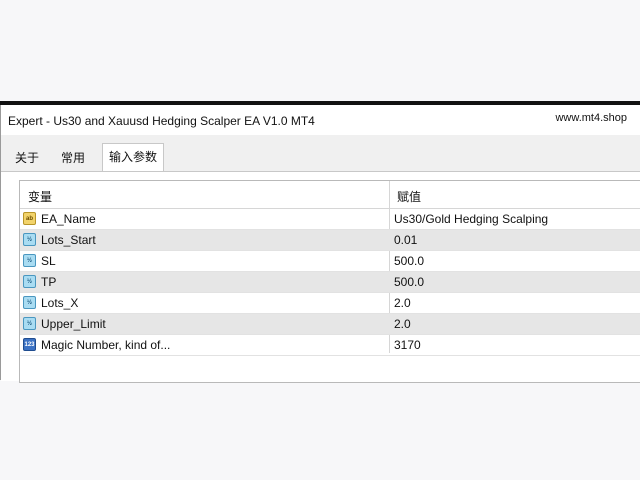  What do you see at coordinates (330, 219) in the screenshot?
I see `table-row: ab EA_Name Us30/Gold Hedging Scalping` at bounding box center [330, 219].